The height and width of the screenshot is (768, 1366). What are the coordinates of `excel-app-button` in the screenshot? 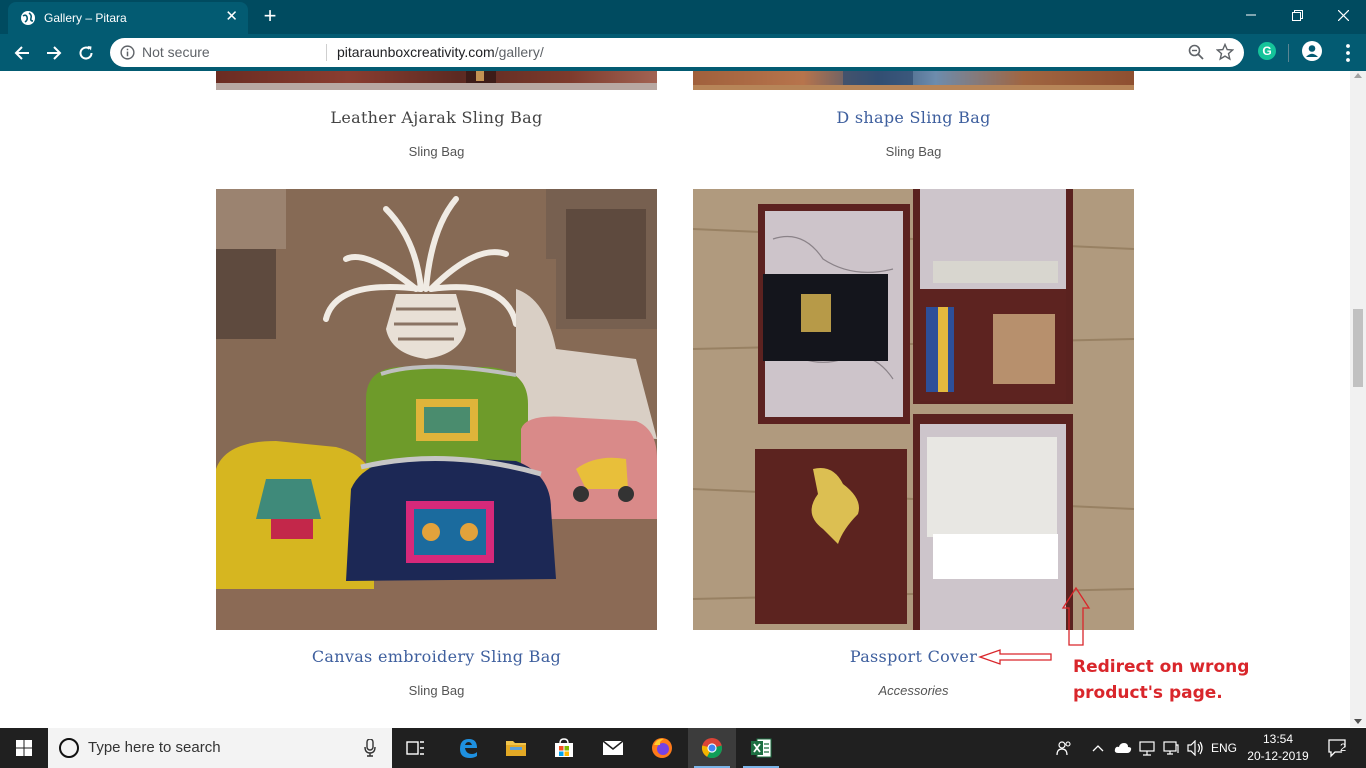 It's located at (761, 748).